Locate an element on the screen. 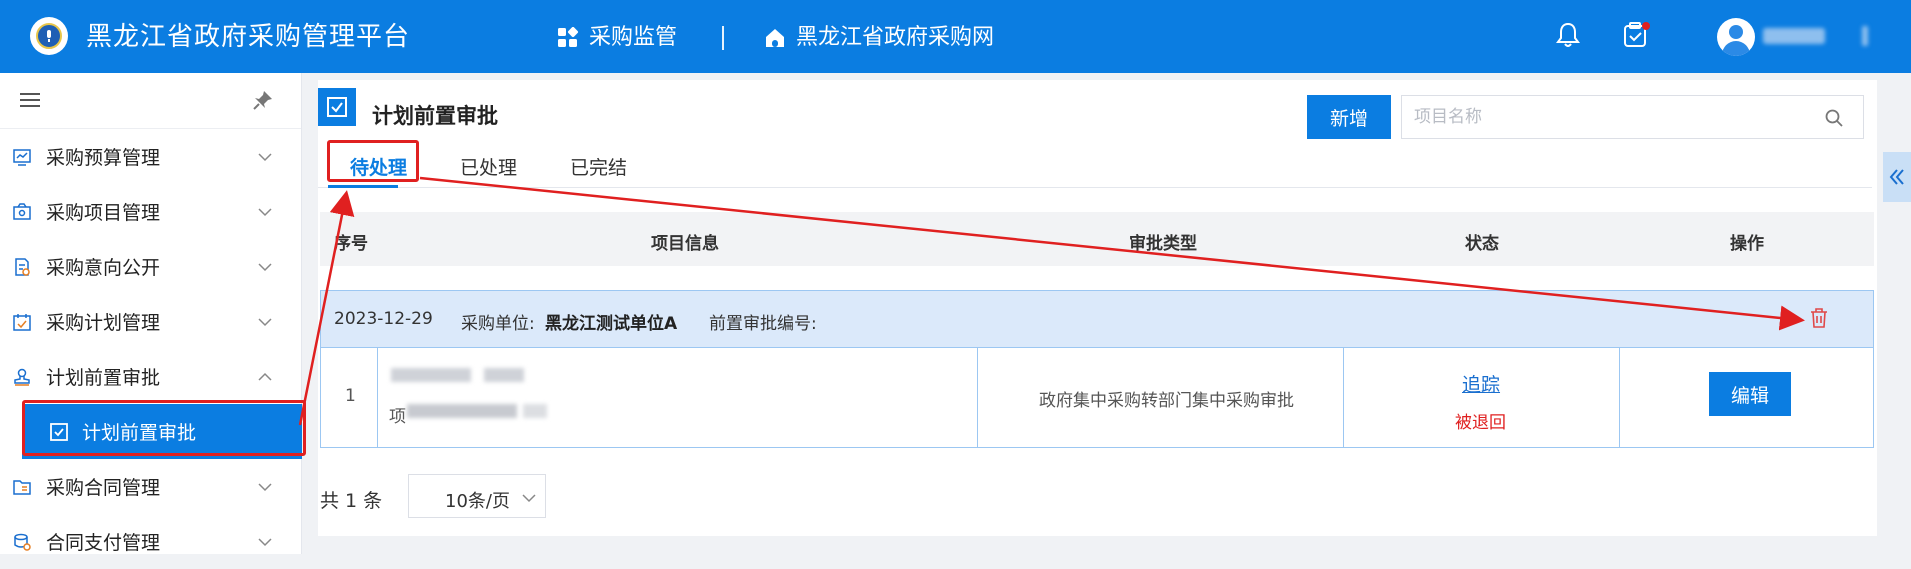  total-count: 共 1 条 is located at coordinates (351, 501).